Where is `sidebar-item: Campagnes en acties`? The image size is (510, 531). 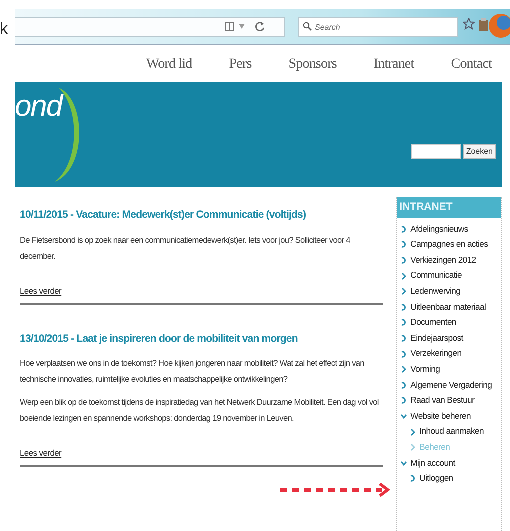 sidebar-item: Campagnes en acties is located at coordinates (450, 245).